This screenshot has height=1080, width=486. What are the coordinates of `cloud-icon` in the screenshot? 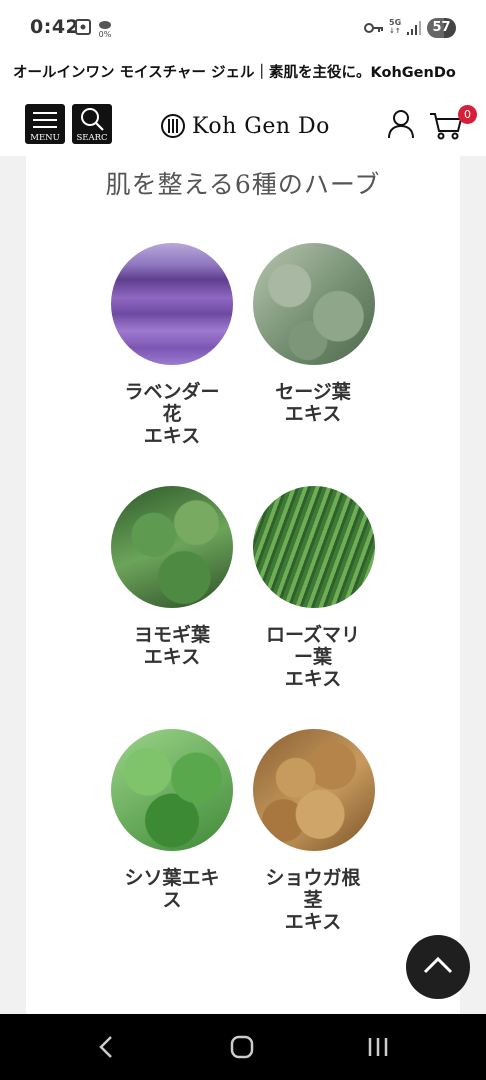 It's located at (105, 25).